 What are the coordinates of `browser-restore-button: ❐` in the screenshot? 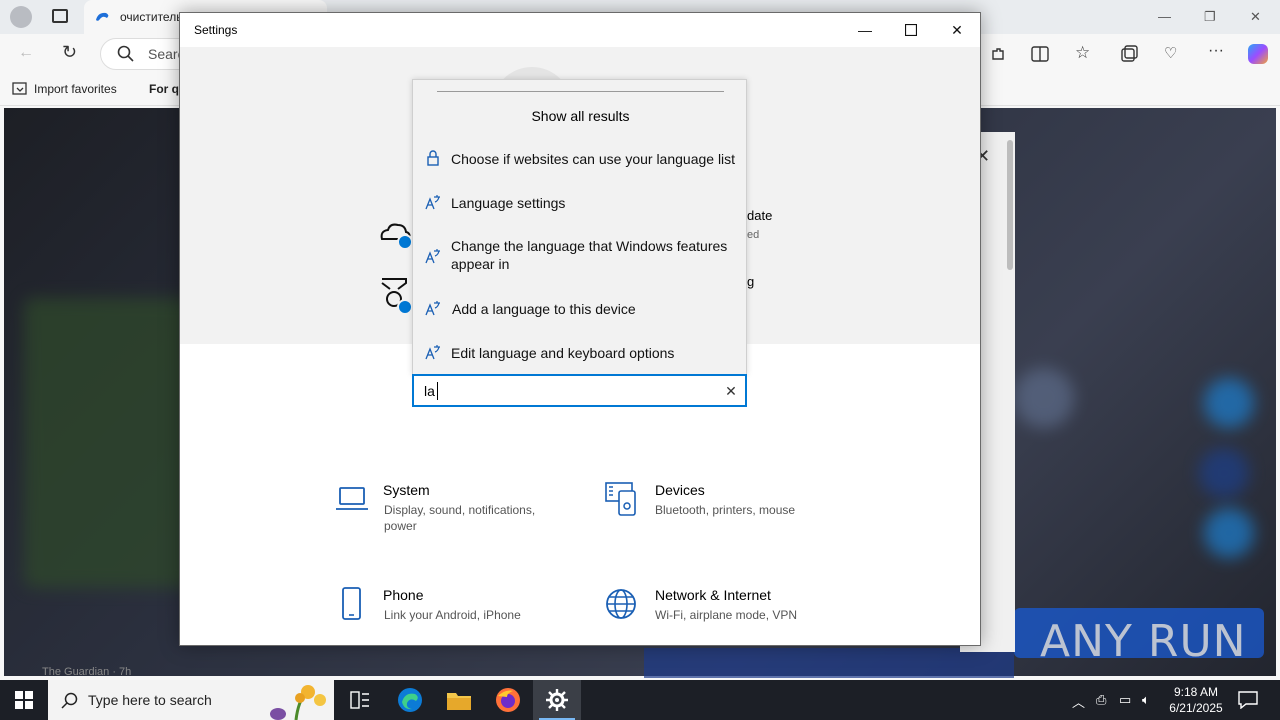 It's located at (1210, 17).